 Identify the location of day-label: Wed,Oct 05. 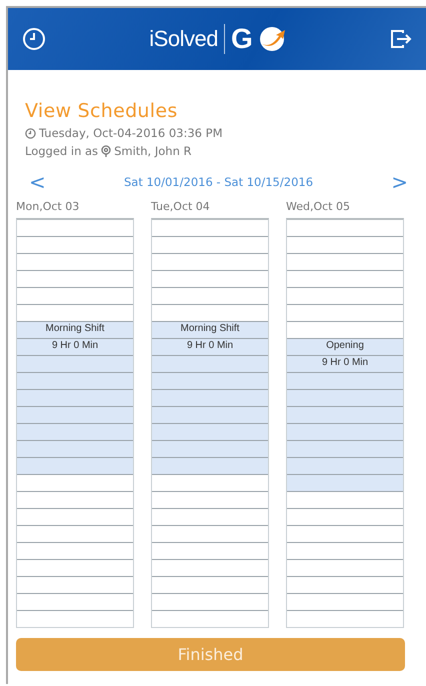
(318, 207).